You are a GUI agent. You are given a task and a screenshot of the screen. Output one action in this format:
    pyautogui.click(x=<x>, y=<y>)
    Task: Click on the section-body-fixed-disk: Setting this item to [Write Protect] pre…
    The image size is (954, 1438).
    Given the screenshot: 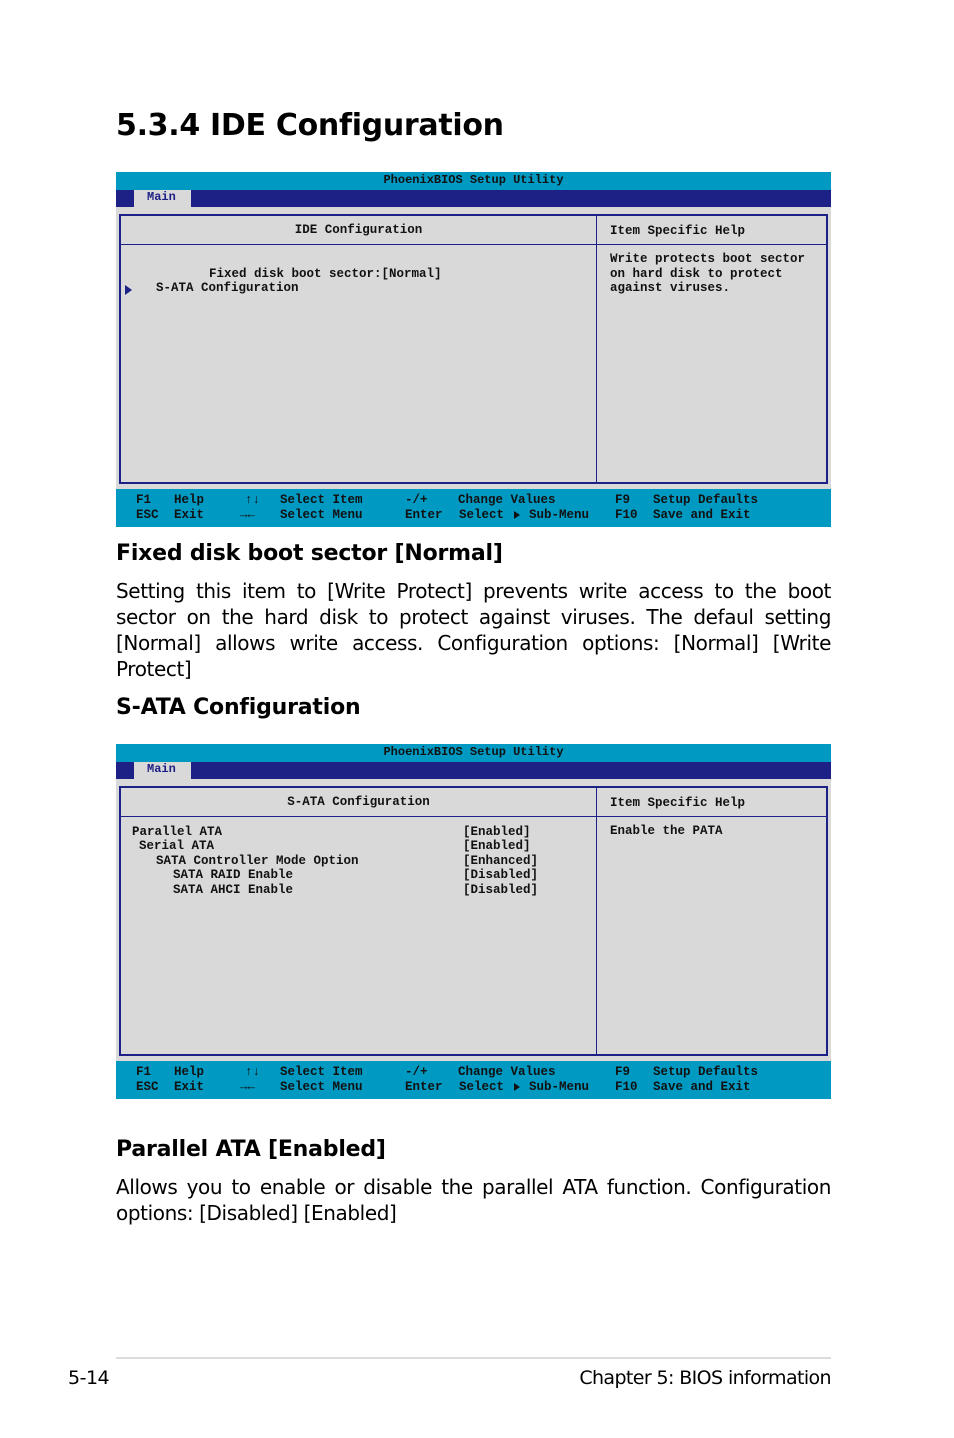 What is the action you would take?
    pyautogui.click(x=473, y=630)
    